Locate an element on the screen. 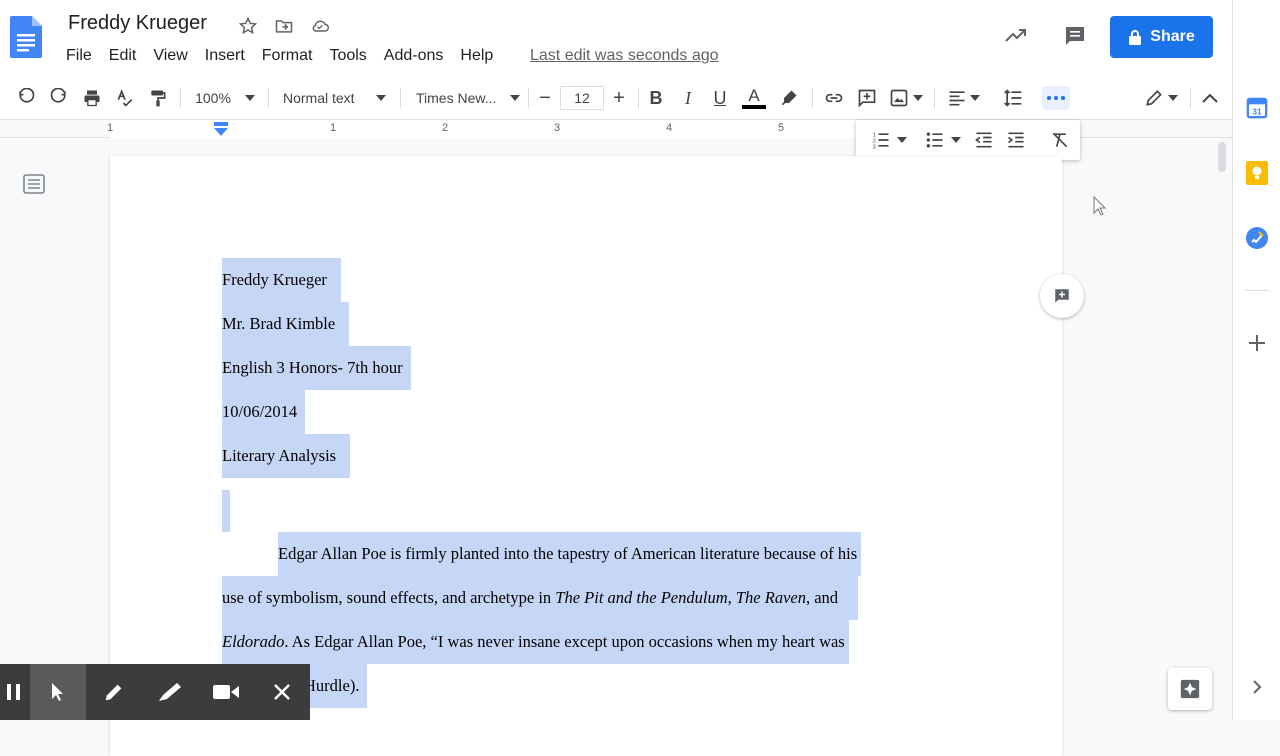 The image size is (1280, 756). doc-line-teacher: Mr. Brad Kimble is located at coordinates (286, 324).